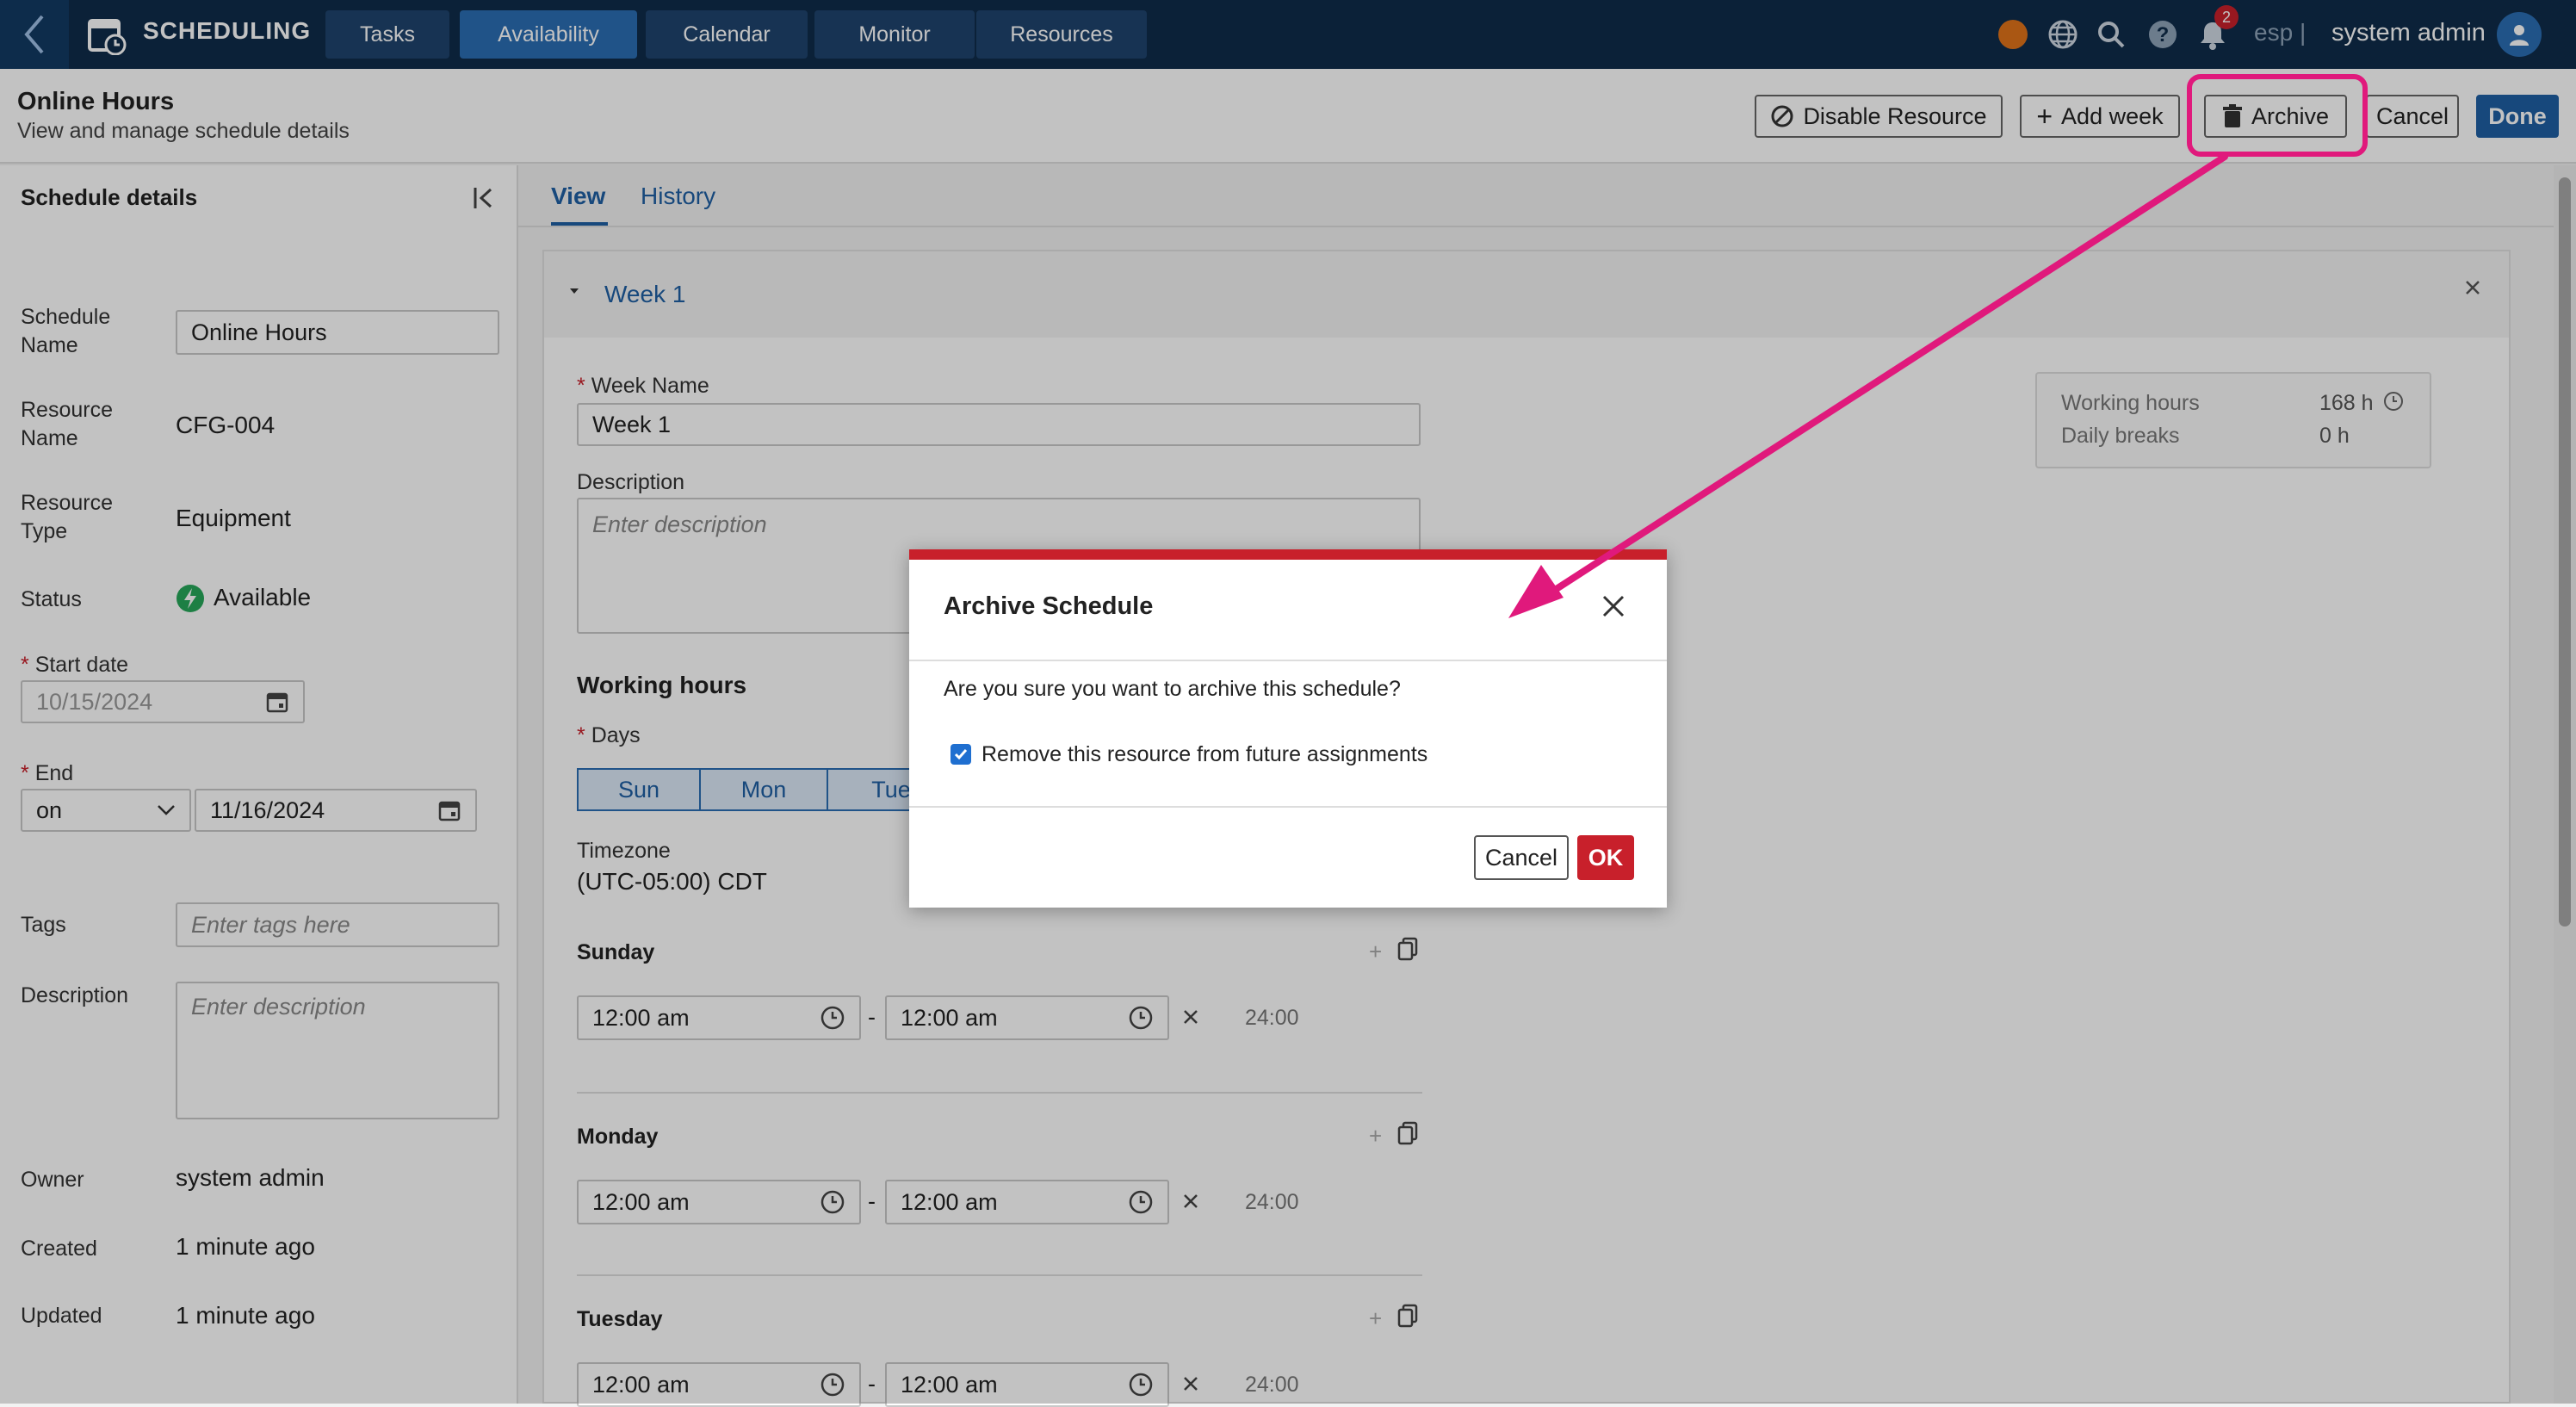 The image size is (2576, 1407). I want to click on dialog-title: Archive Schedule, so click(1049, 606).